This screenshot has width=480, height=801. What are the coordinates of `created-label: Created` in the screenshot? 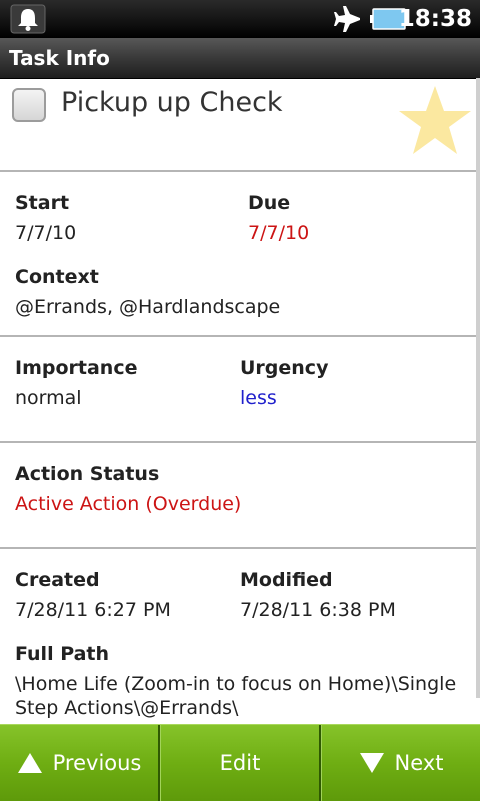 It's located at (57, 580).